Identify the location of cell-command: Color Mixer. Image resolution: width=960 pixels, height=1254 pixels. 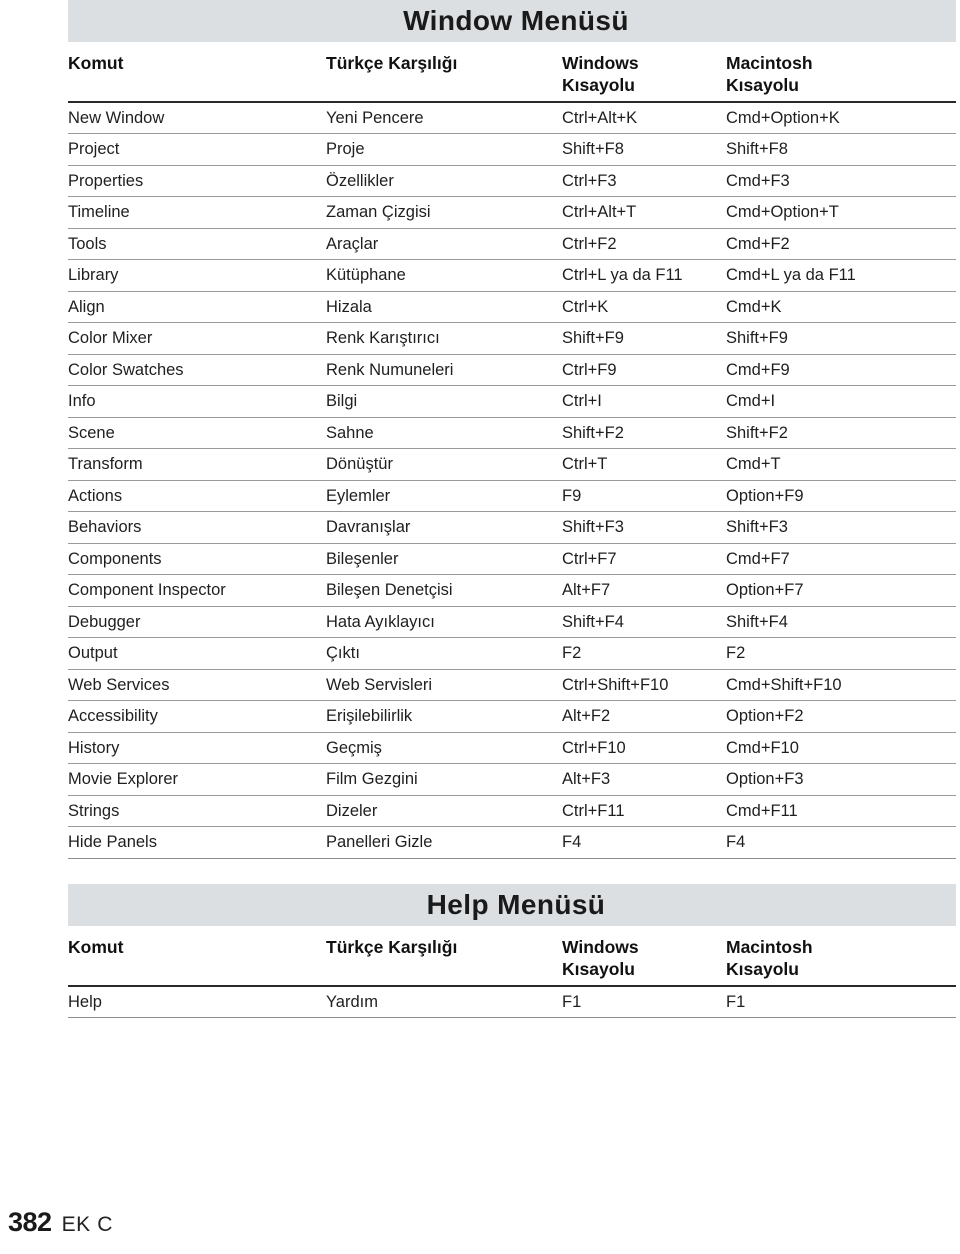
(197, 338).